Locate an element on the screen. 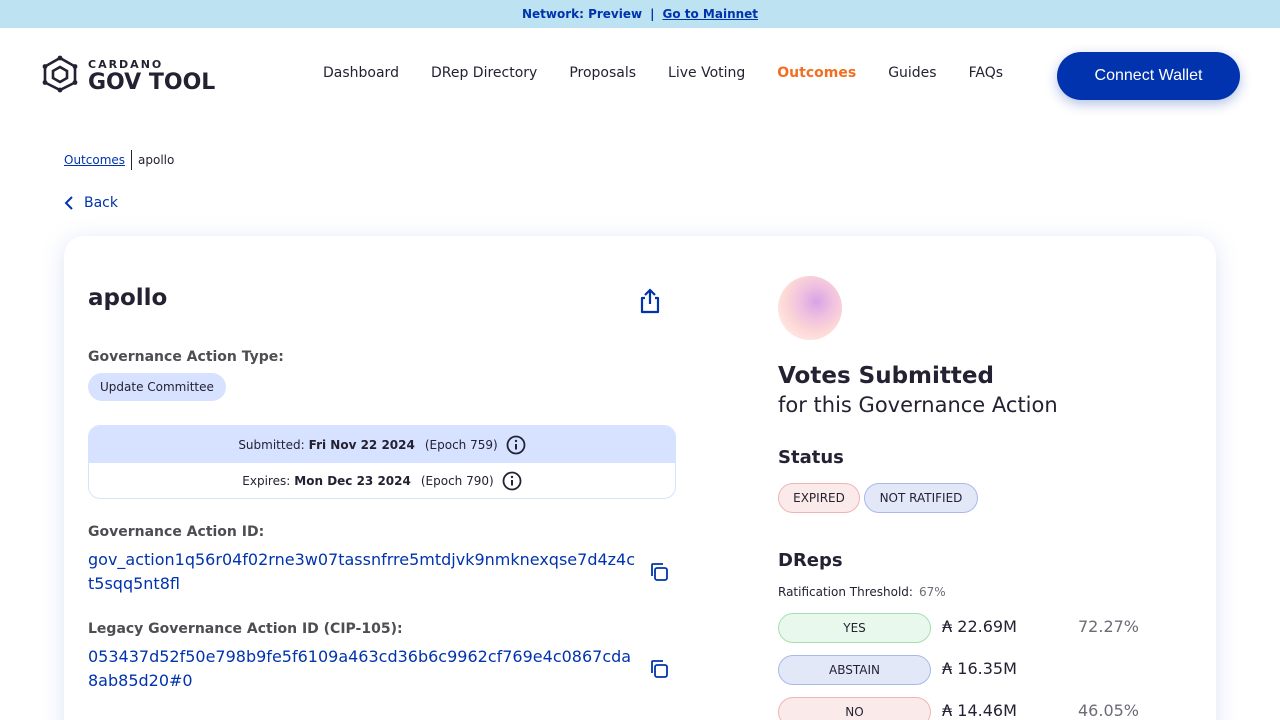 This screenshot has width=1280, height=720. nav-live-voting: Live Voting is located at coordinates (706, 73).